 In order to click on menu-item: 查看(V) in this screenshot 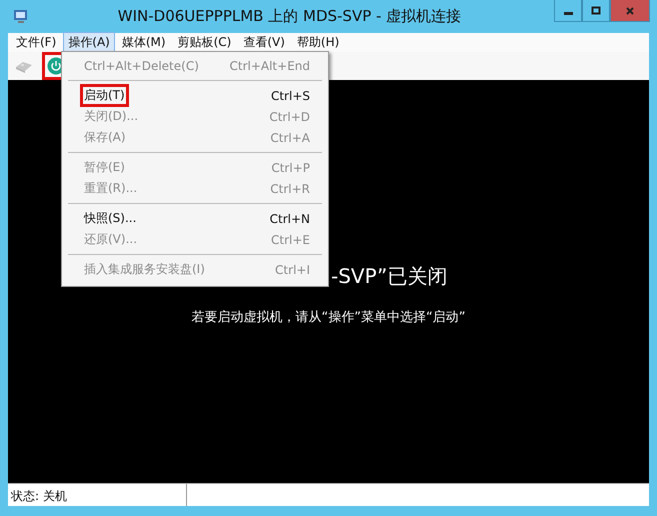, I will do `click(264, 42)`.